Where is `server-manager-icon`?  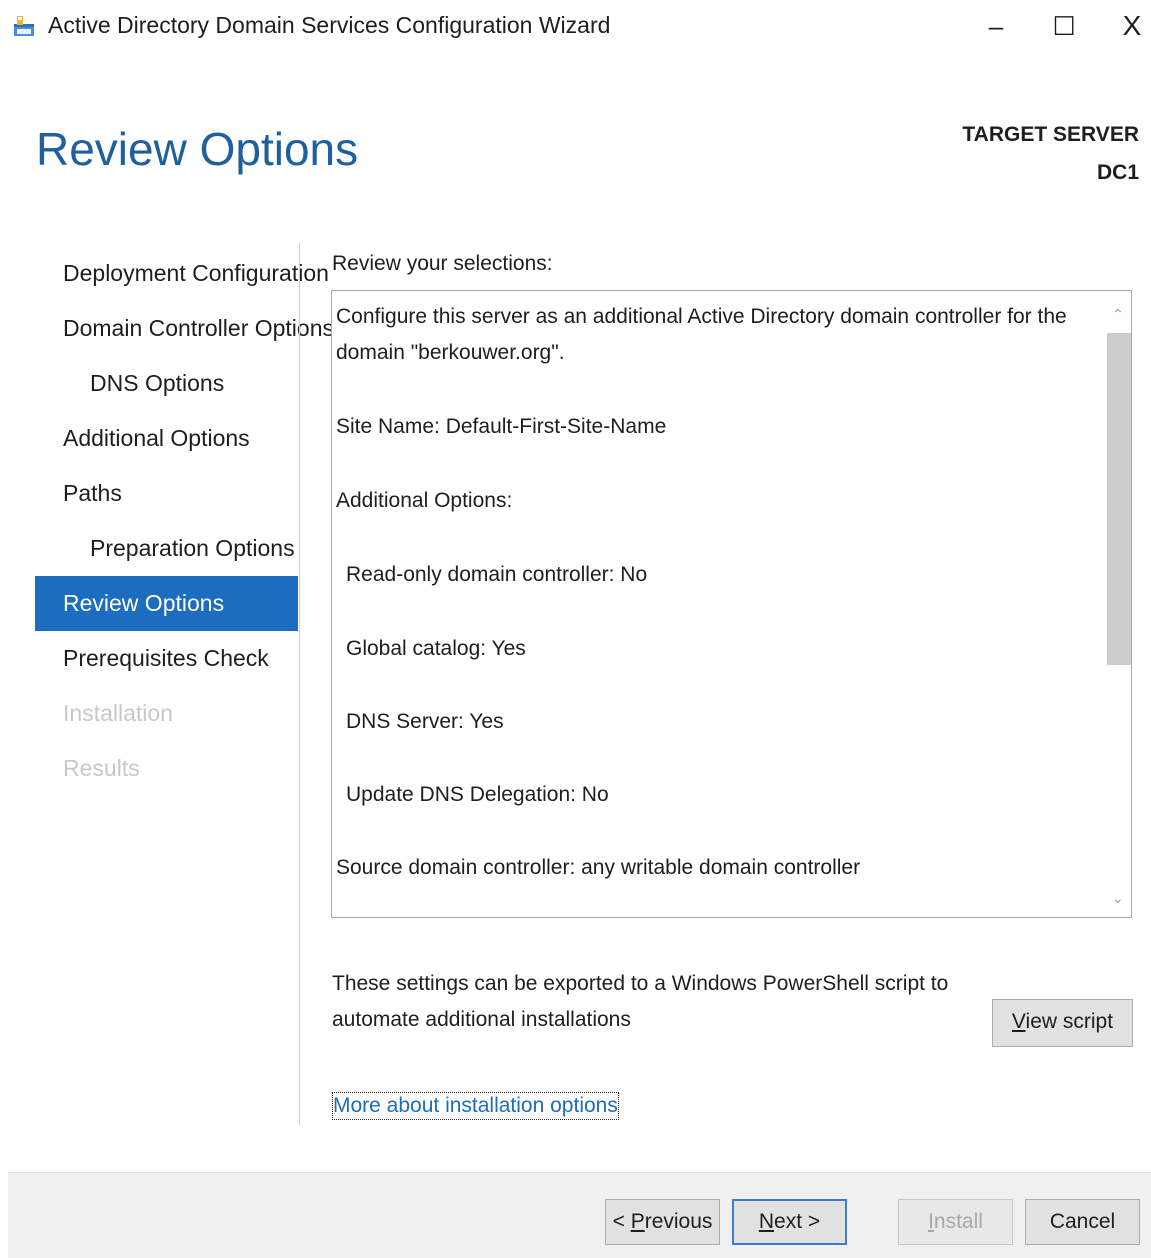
server-manager-icon is located at coordinates (24, 26).